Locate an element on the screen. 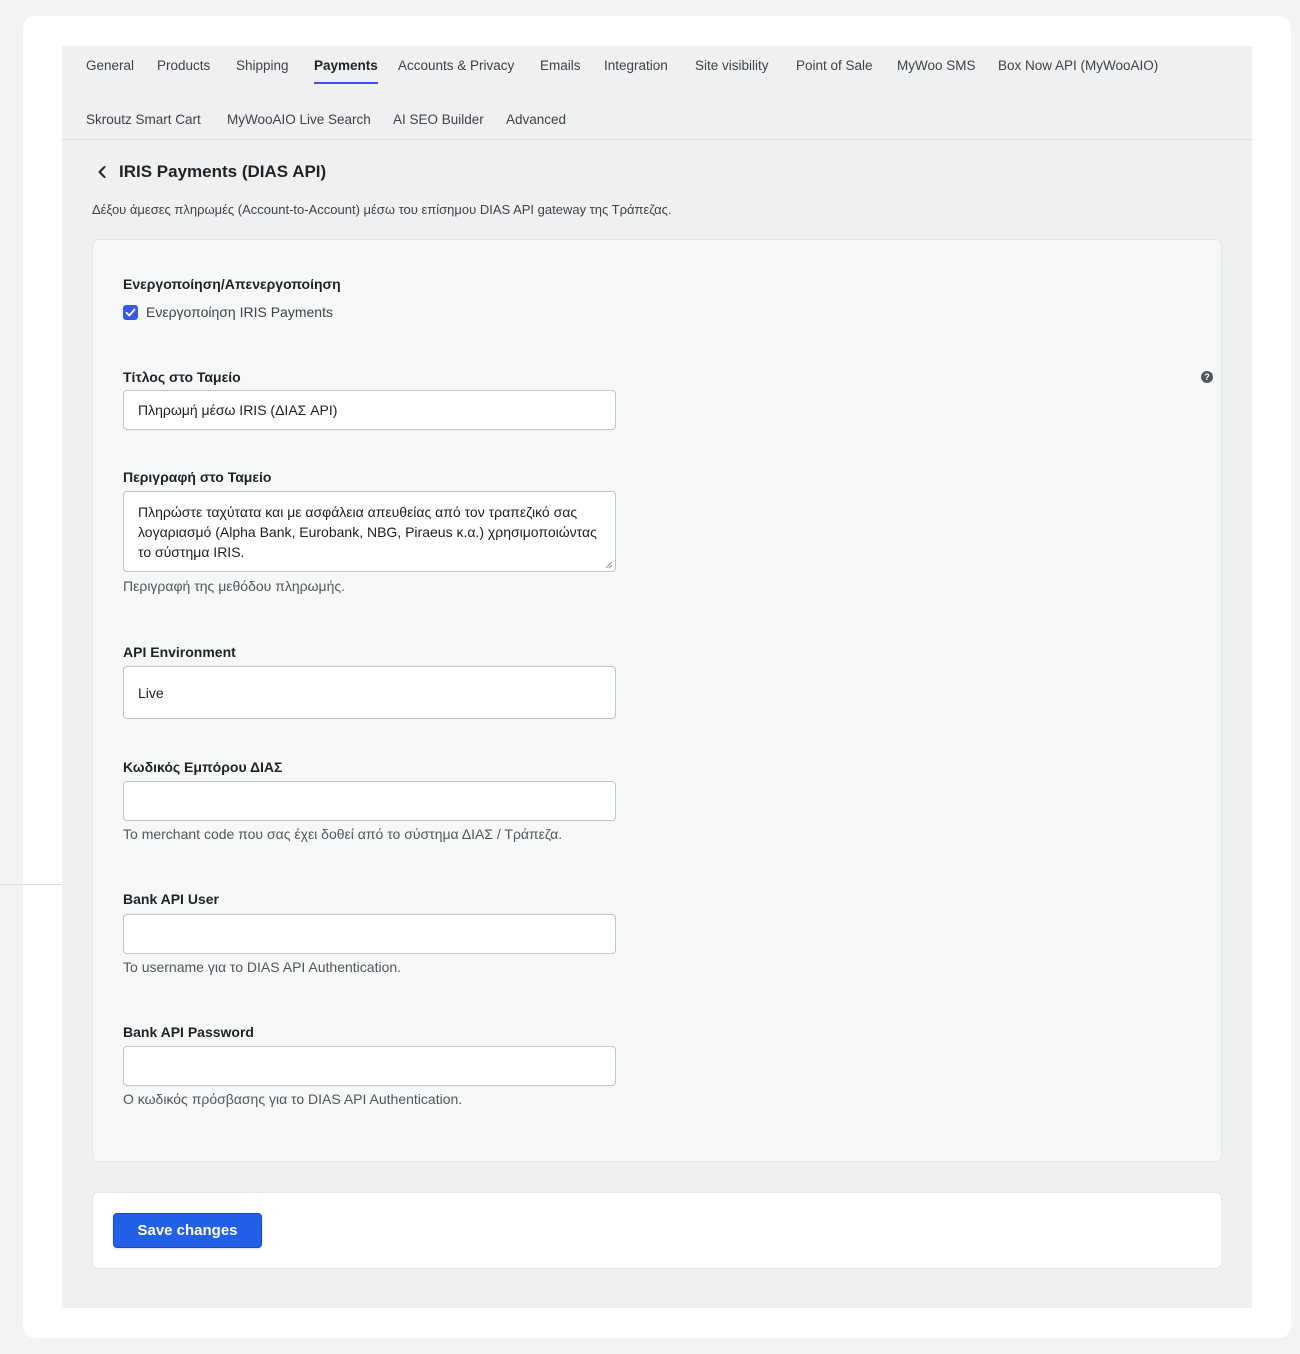 The image size is (1300, 1354). tab-accounts-privacy: Accounts & Privacy is located at coordinates (456, 65).